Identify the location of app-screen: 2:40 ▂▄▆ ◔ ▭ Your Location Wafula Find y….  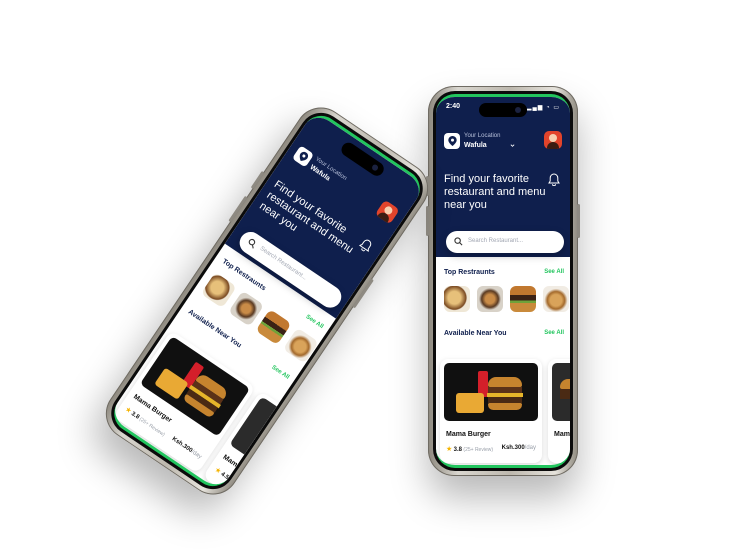
(503, 281).